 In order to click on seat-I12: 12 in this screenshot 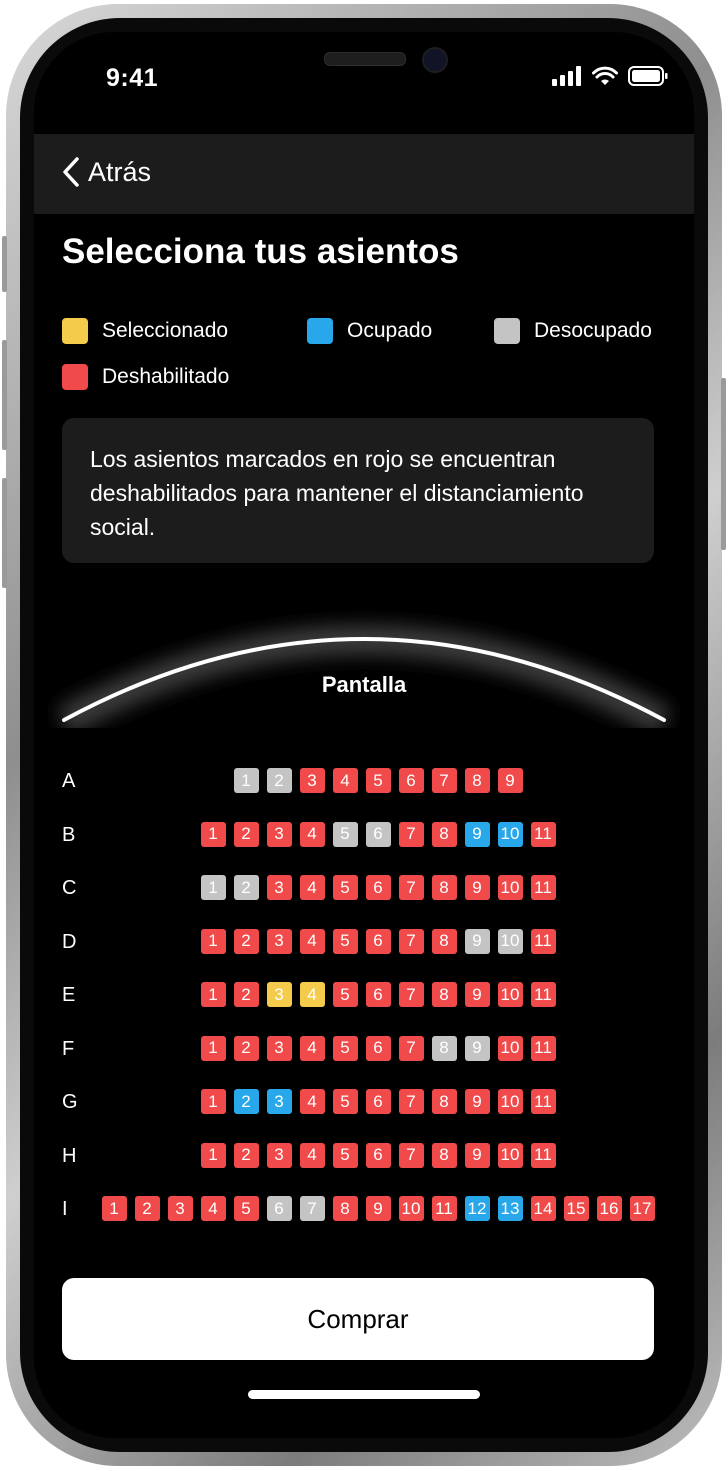, I will do `click(477, 1208)`.